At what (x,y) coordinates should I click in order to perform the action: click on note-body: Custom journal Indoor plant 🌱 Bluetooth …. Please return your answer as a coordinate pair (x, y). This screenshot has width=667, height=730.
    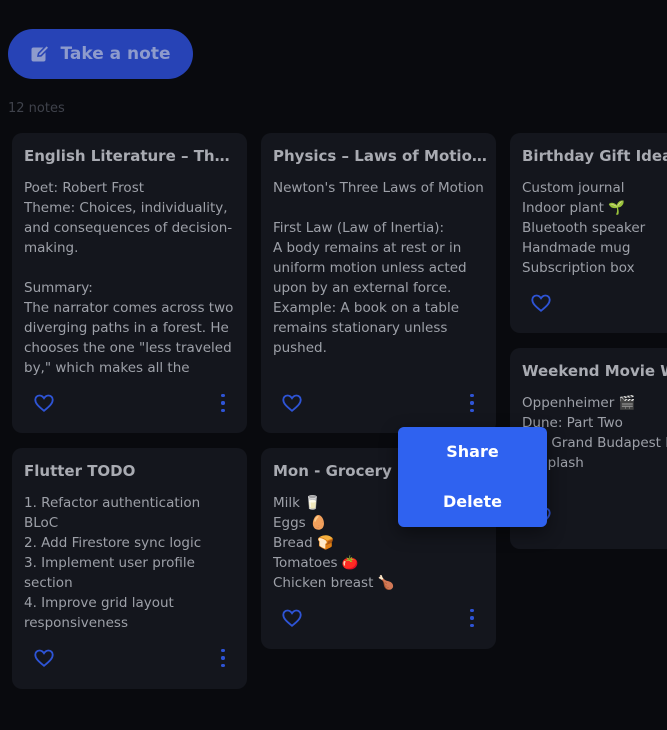
    Looking at the image, I should click on (584, 228).